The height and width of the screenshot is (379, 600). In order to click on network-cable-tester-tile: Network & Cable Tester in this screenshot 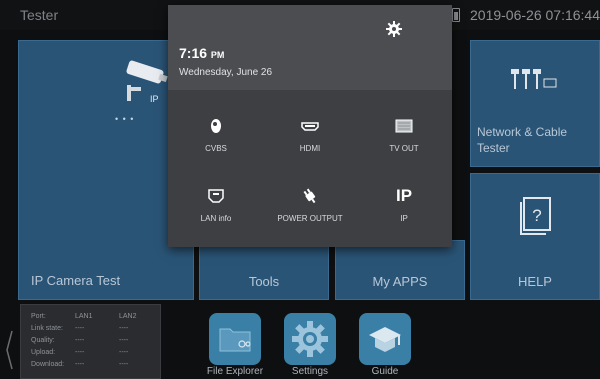, I will do `click(535, 103)`.